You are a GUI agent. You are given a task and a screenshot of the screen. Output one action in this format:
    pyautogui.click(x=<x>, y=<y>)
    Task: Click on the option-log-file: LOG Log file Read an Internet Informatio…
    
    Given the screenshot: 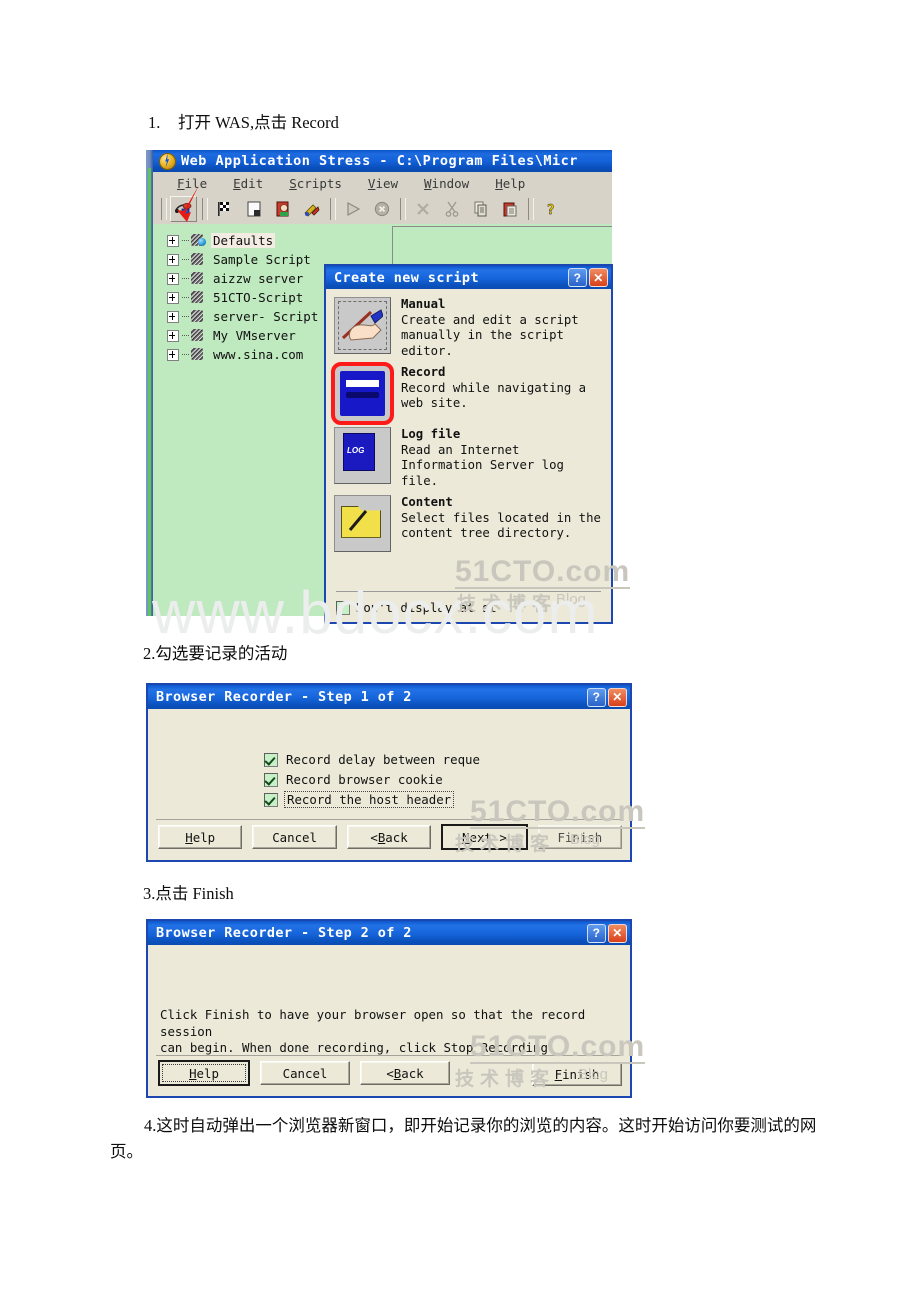 What is the action you would take?
    pyautogui.click(x=468, y=458)
    